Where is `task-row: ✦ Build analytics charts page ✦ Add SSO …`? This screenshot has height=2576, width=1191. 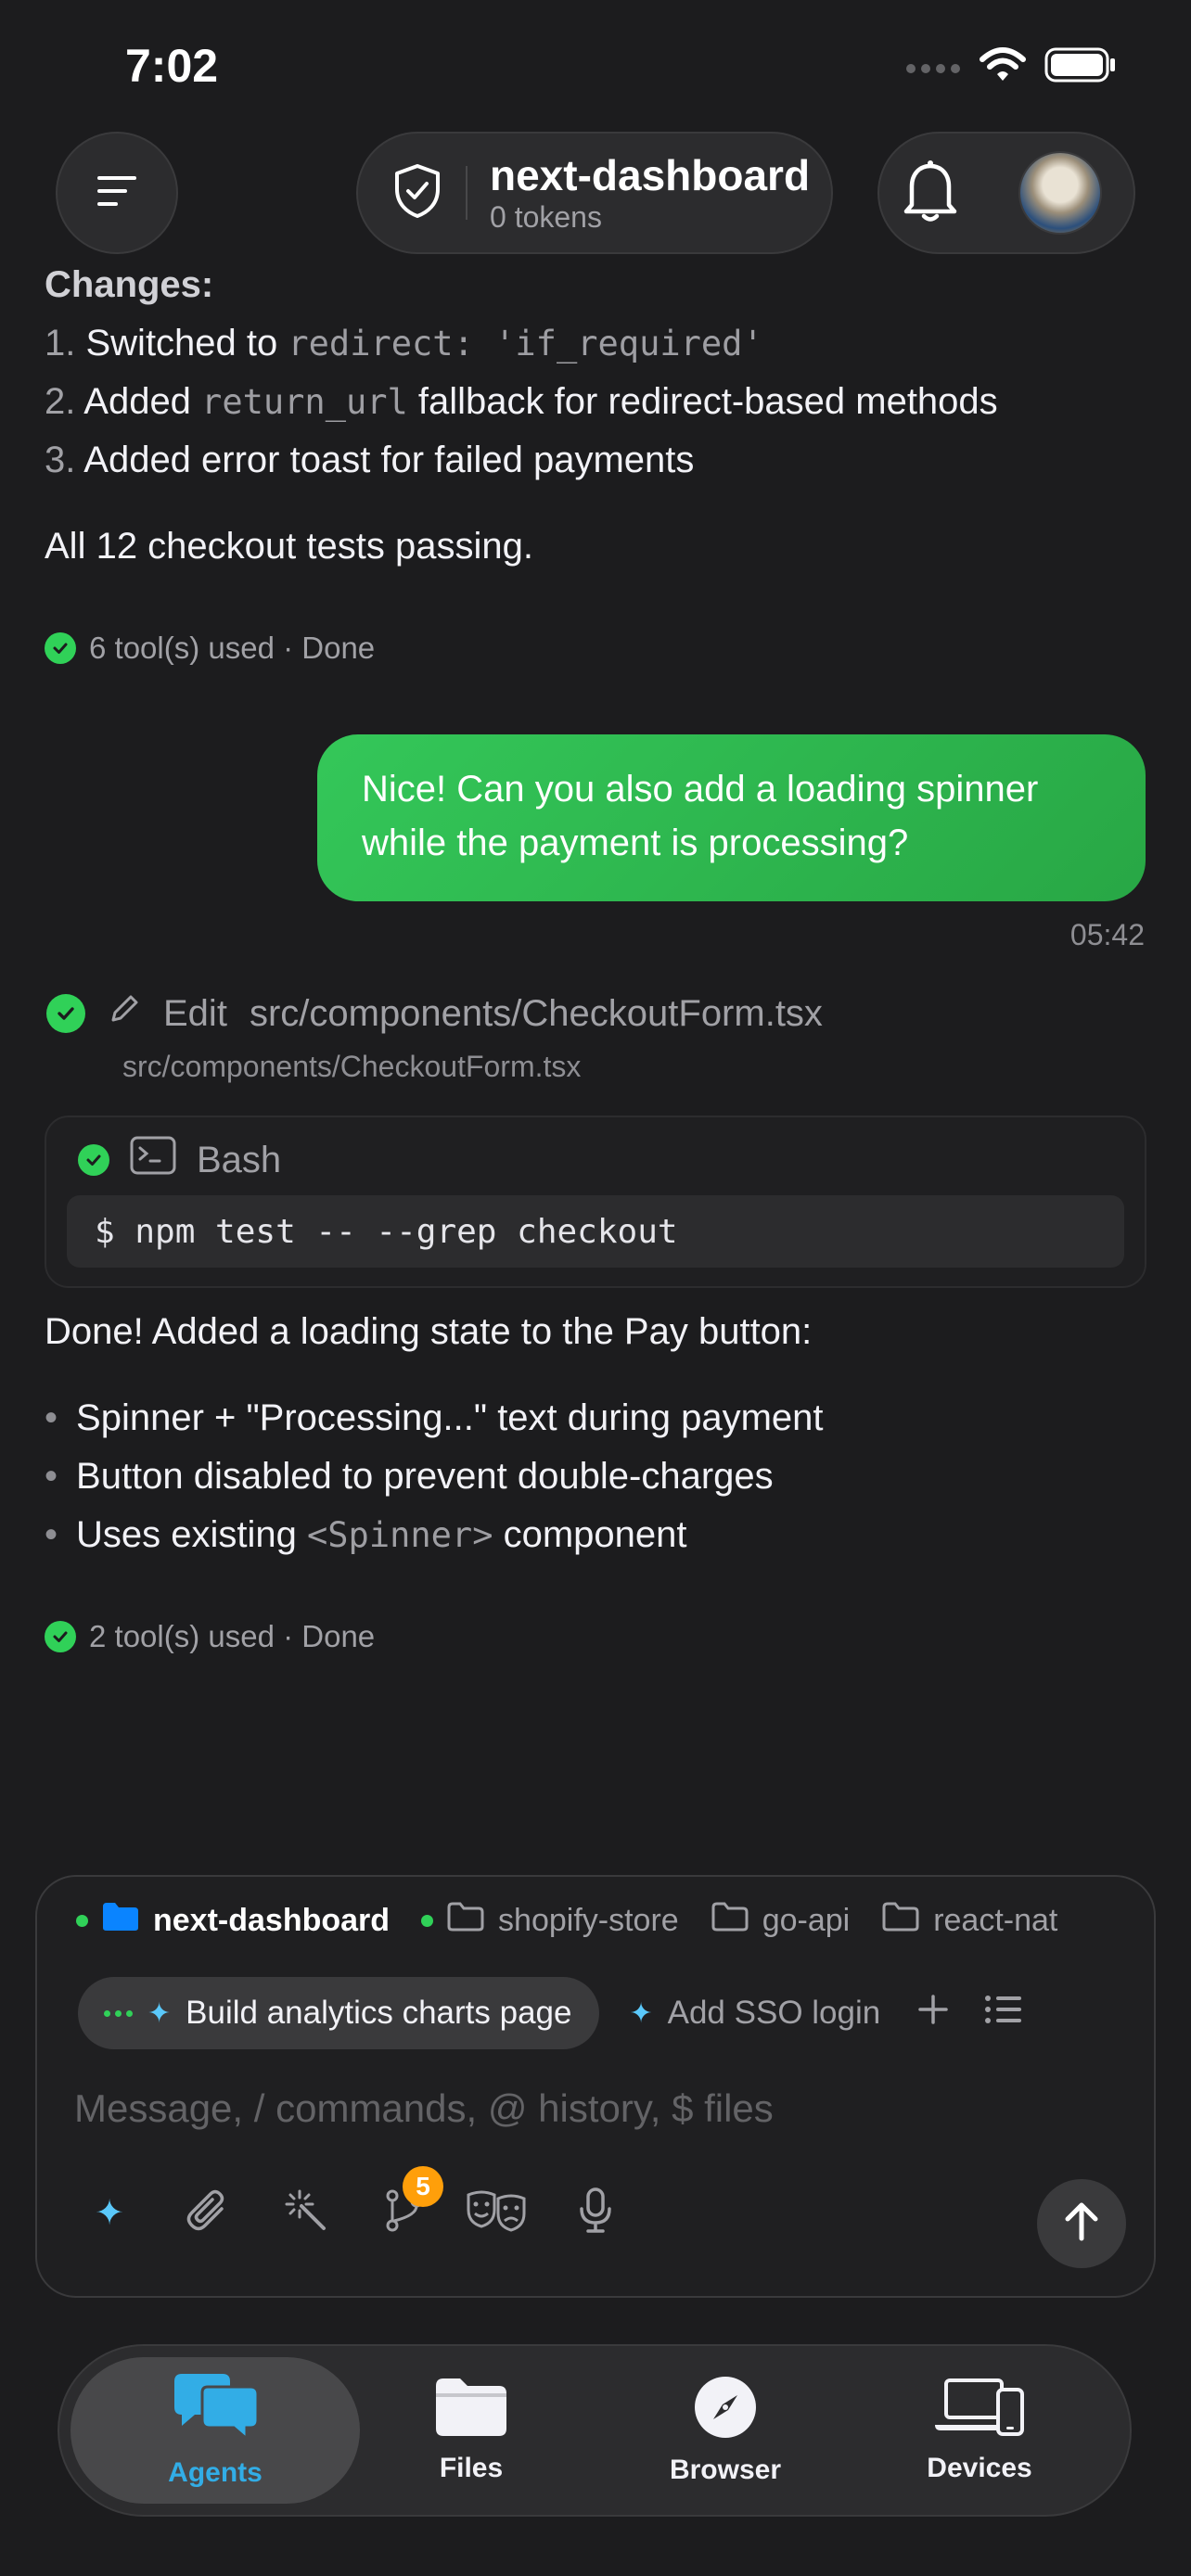
task-row: ✦ Build analytics charts page ✦ Add SSO … is located at coordinates (550, 2013).